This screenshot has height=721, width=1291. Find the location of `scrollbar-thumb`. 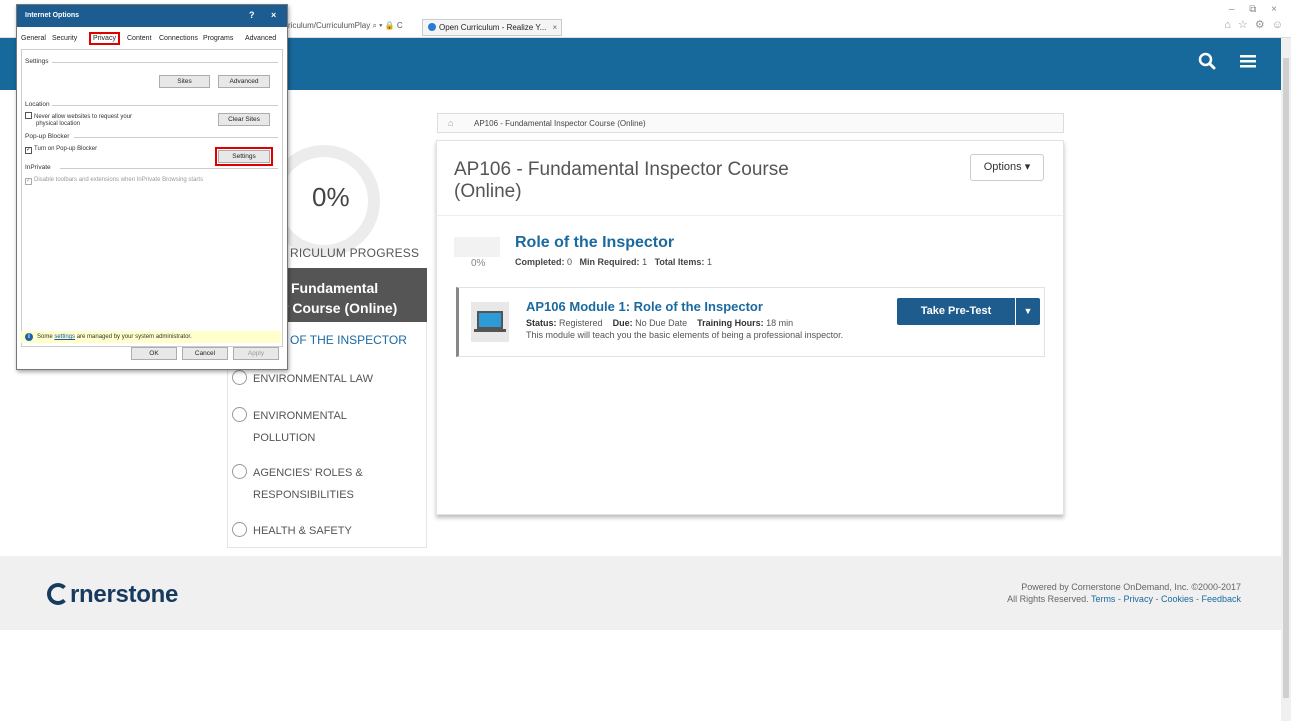

scrollbar-thumb is located at coordinates (1286, 378).